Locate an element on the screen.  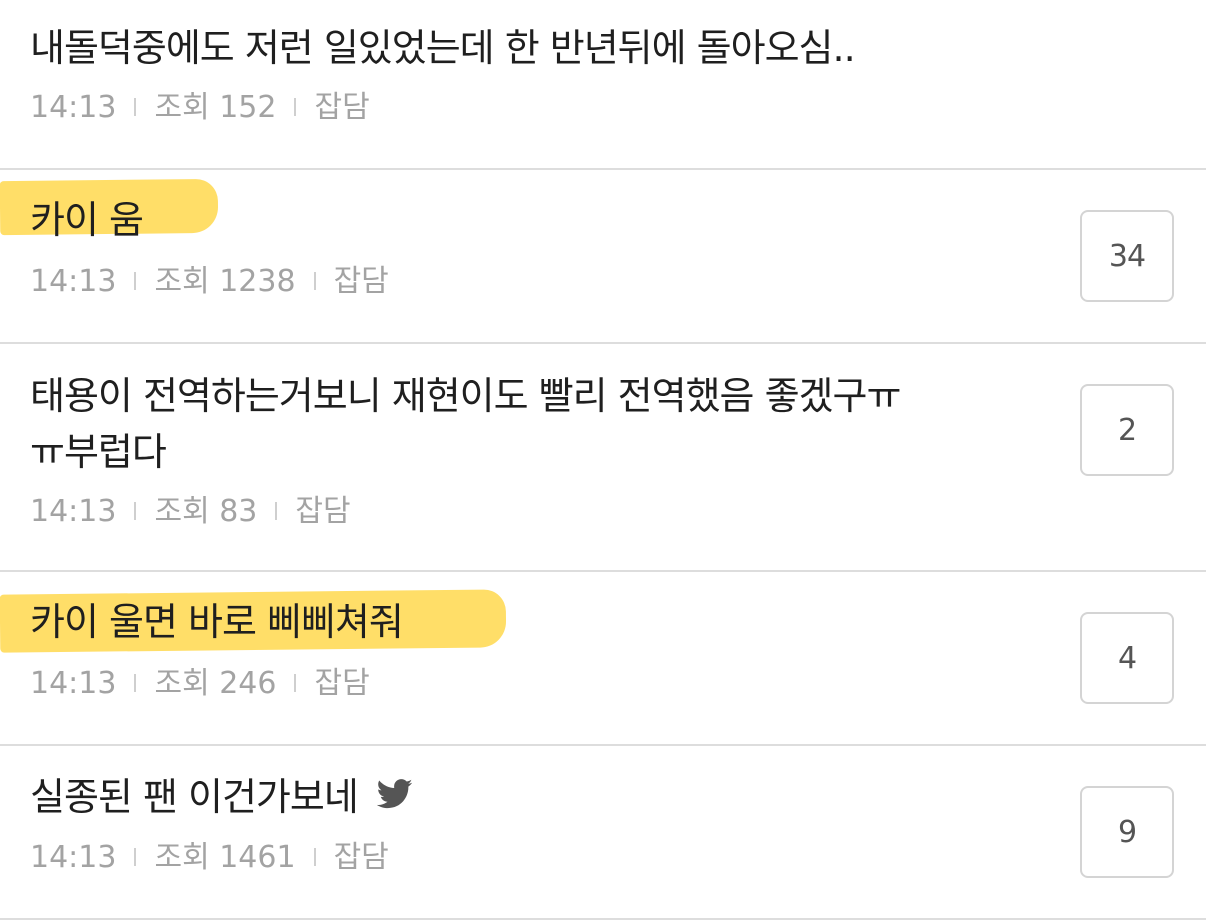
comment-count-badge: 2 is located at coordinates (1127, 430).